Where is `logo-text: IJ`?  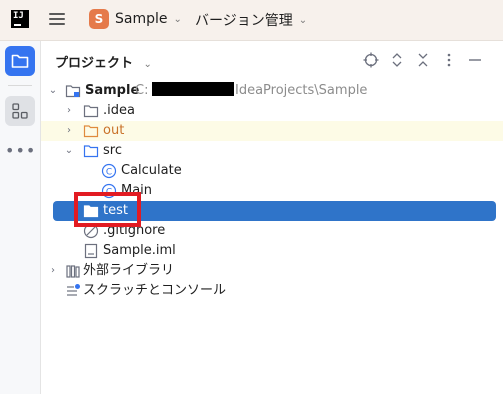
logo-text: IJ is located at coordinates (18, 16).